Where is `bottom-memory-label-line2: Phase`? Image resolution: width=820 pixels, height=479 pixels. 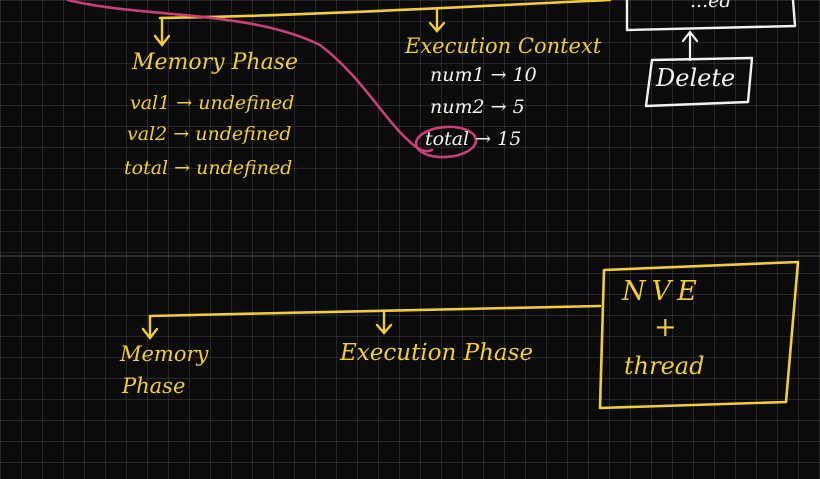
bottom-memory-label-line2: Phase is located at coordinates (154, 386).